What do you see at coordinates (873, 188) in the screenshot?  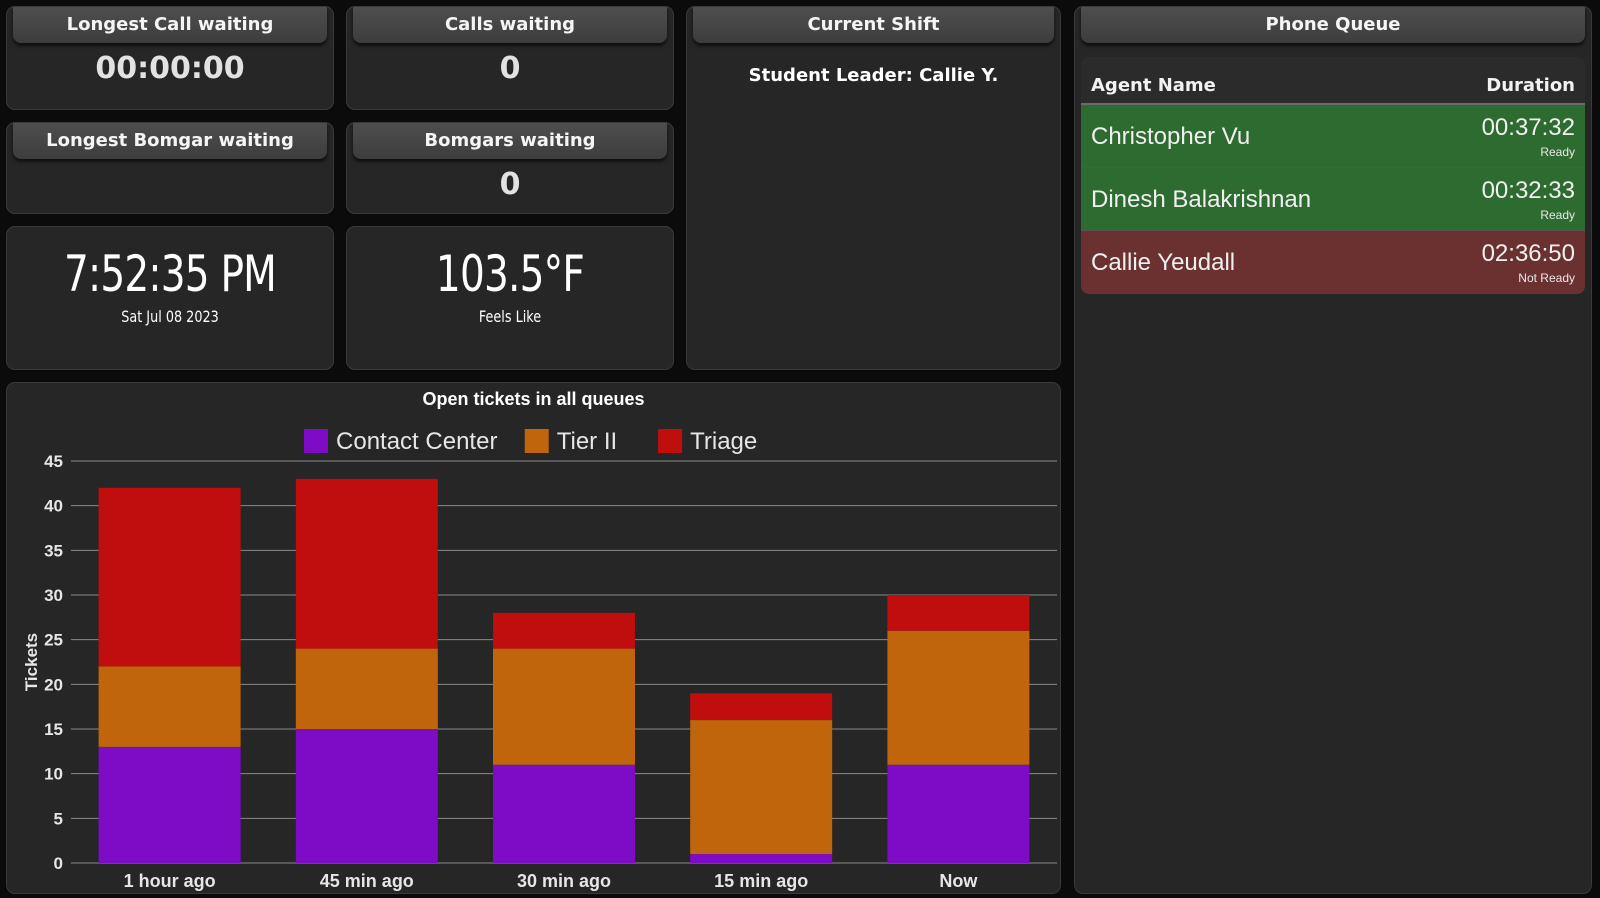 I see `current-shift-panel: Current Shift Student Leader: Callie Y.` at bounding box center [873, 188].